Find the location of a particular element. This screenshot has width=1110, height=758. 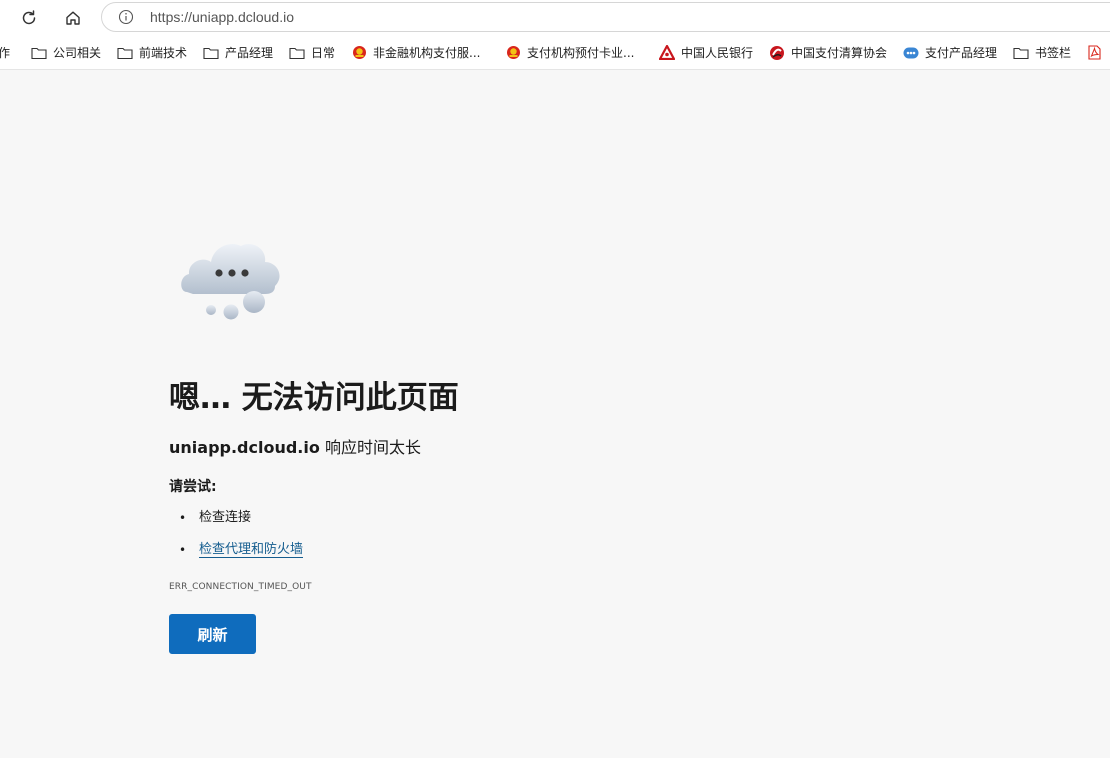

bookmark-payment-pm: 支付产品经理 is located at coordinates (950, 52).